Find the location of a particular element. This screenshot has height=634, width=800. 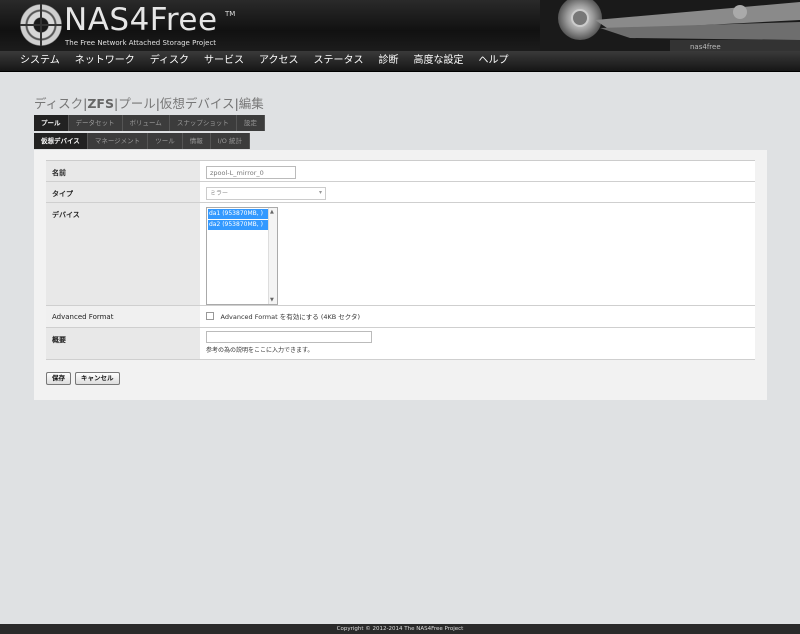

menu-access: アクセス is located at coordinates (279, 61).